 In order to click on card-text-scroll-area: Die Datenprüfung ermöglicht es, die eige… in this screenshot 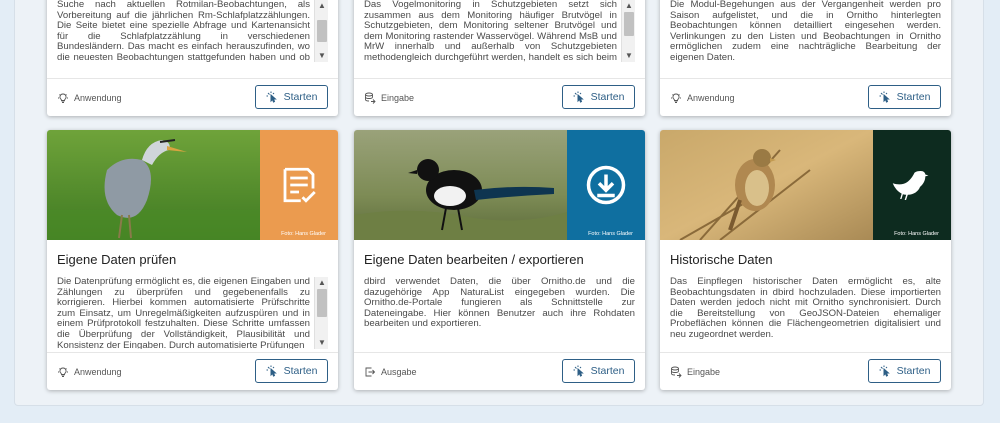, I will do `click(192, 313)`.